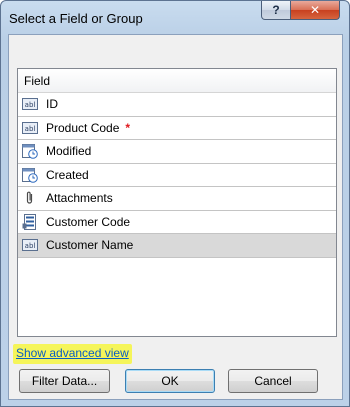  Describe the element at coordinates (52, 104) in the screenshot. I see `list-item-label: ID` at that location.